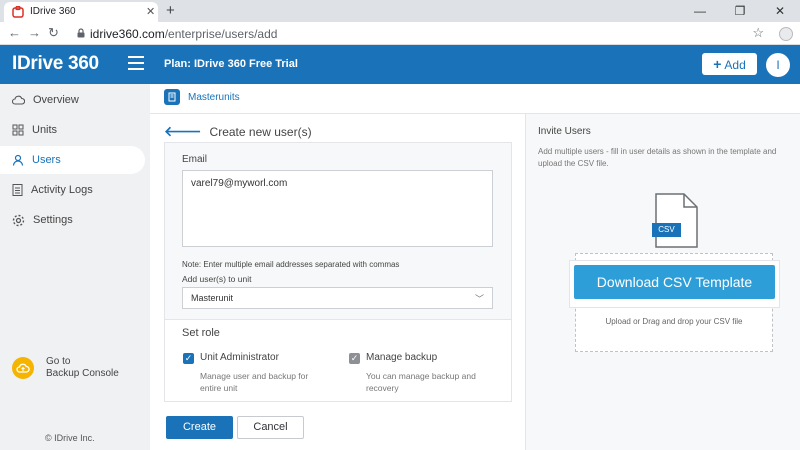  I want to click on download-template-wrapper: Download CSV Template, so click(674, 284).